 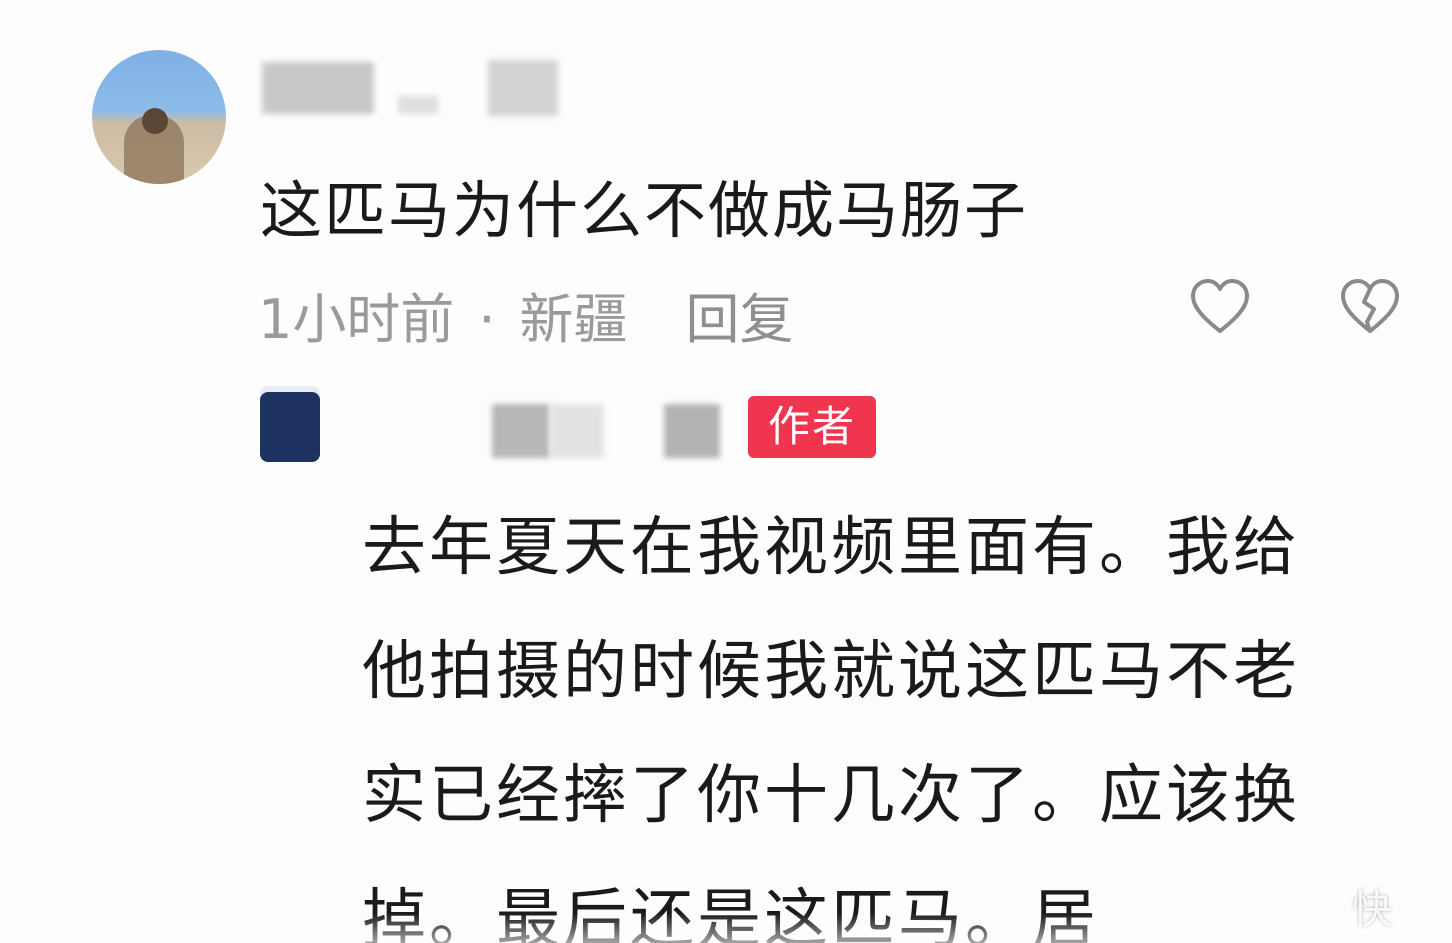 I want to click on comment-text: 这匹马为什么不做成马肠子, so click(x=644, y=210).